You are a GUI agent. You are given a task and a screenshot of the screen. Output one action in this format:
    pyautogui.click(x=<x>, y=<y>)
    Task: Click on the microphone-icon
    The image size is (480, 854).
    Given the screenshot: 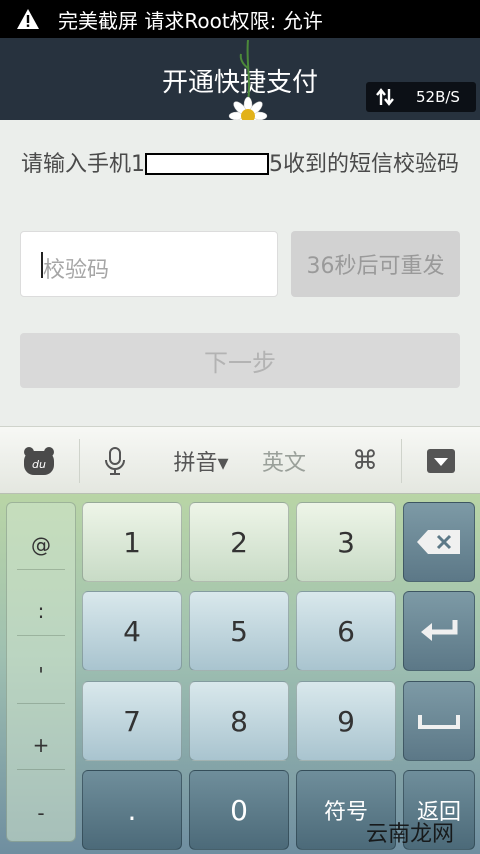 What is the action you would take?
    pyautogui.click(x=115, y=461)
    